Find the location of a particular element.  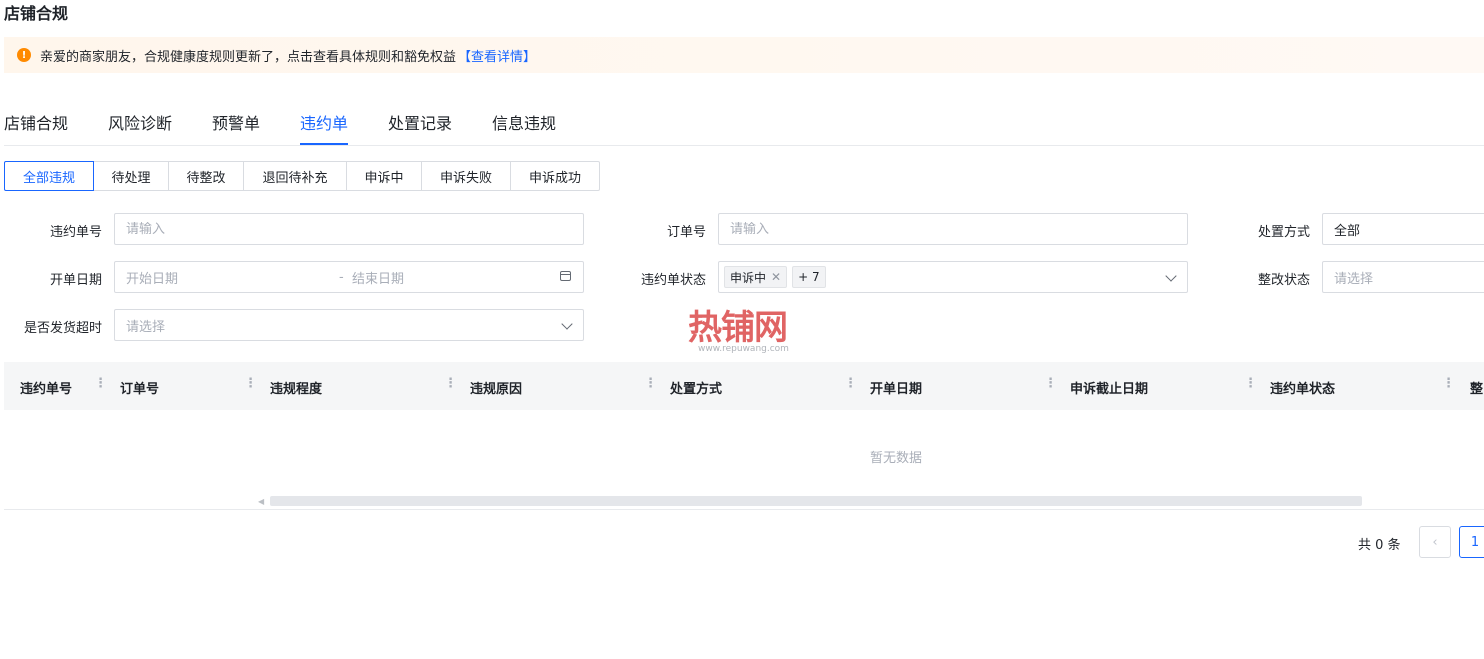

scrollbar-thumb is located at coordinates (816, 501).